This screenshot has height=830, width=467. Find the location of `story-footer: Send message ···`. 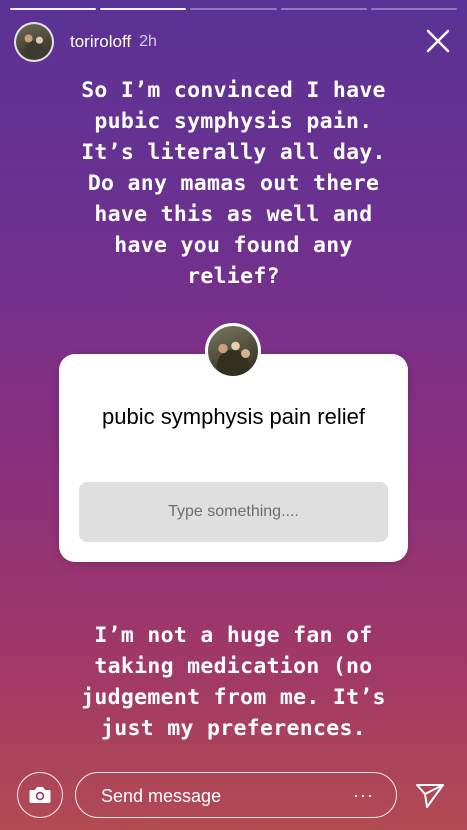

story-footer: Send message ··· is located at coordinates (233, 795).